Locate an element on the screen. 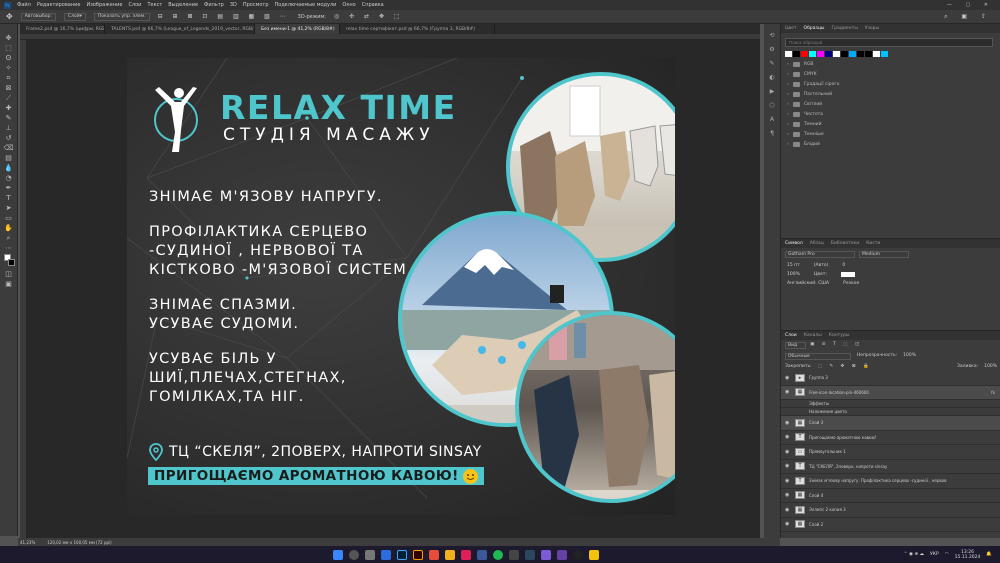 The height and width of the screenshot is (563, 1000). tab-untitled: Без имени-1 @ 41,2% (RGB/8#) is located at coordinates (297, 29).